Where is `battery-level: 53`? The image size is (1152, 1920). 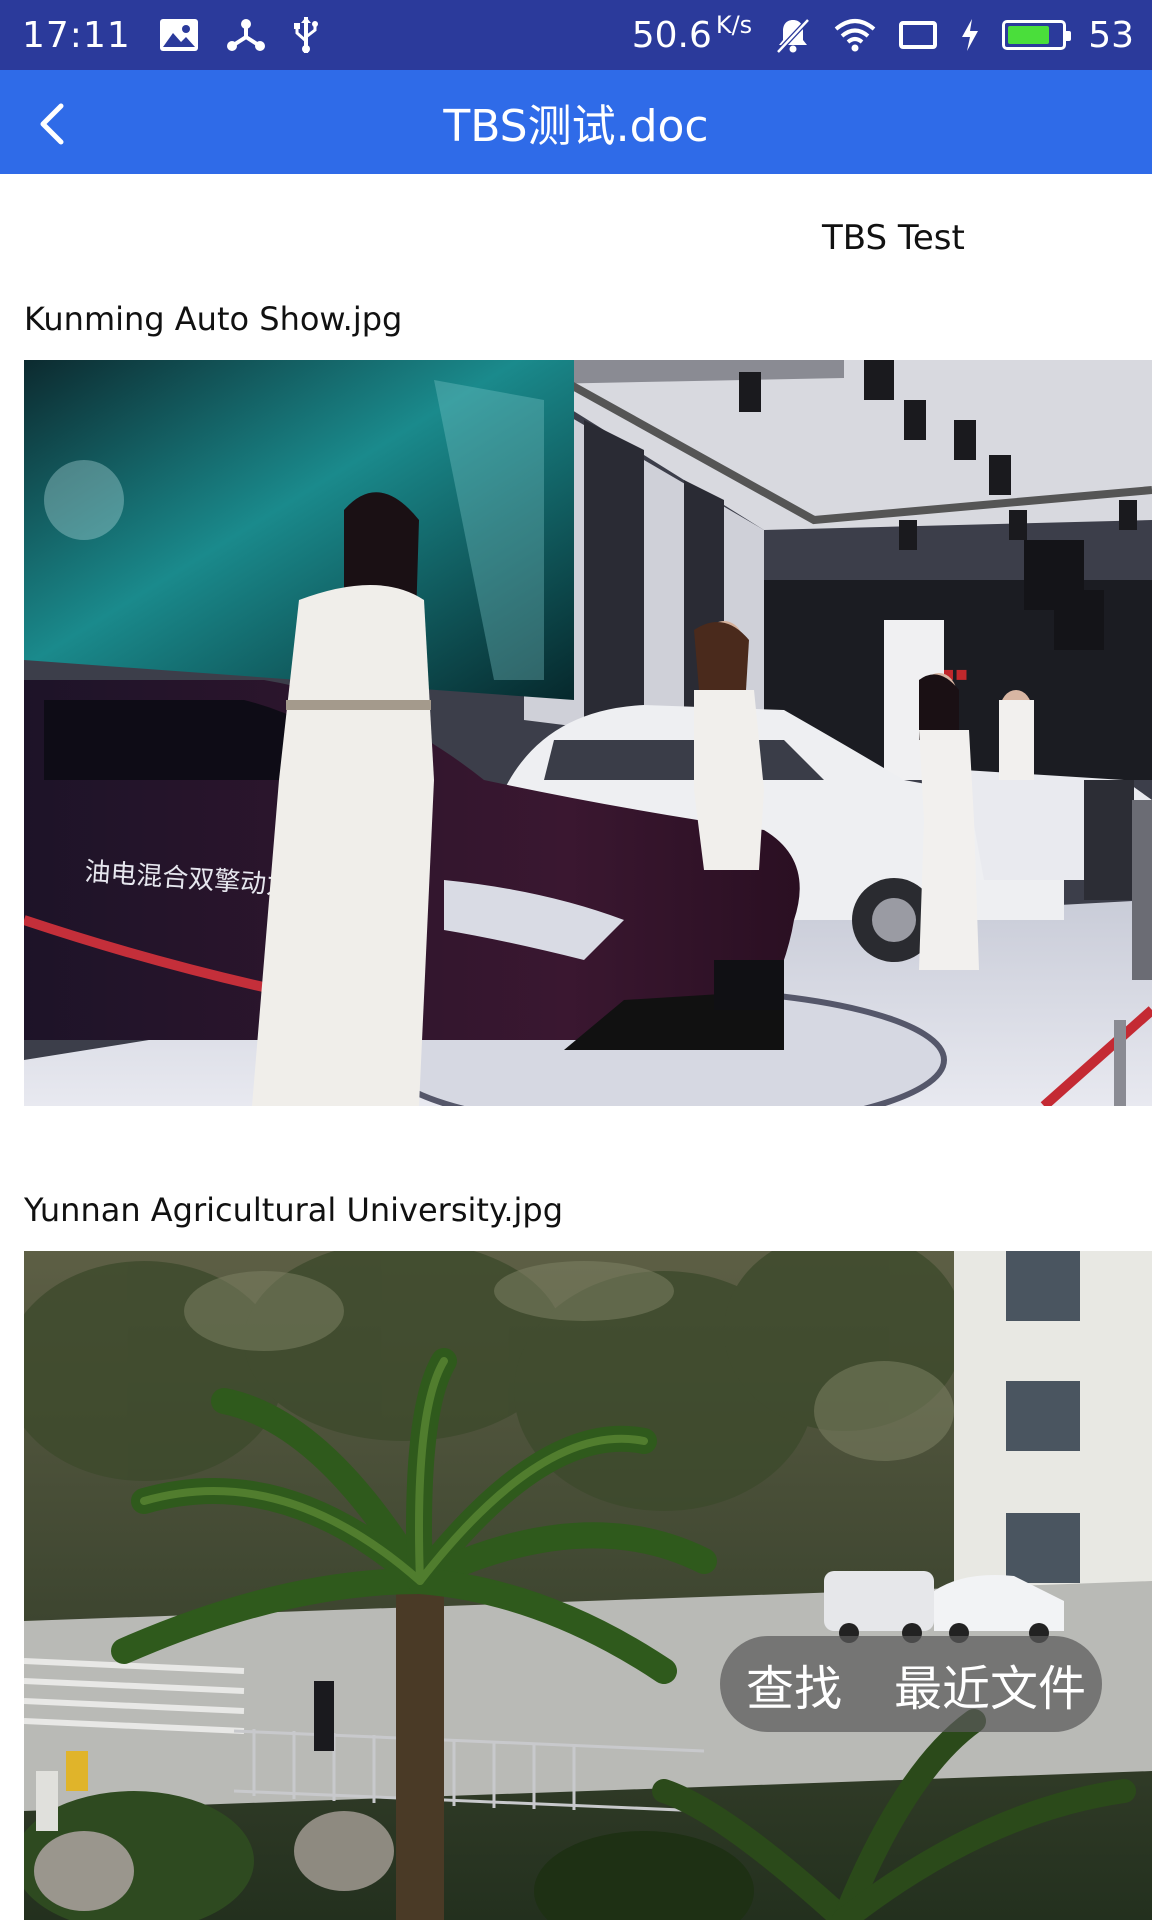
battery-level: 53 is located at coordinates (1111, 35).